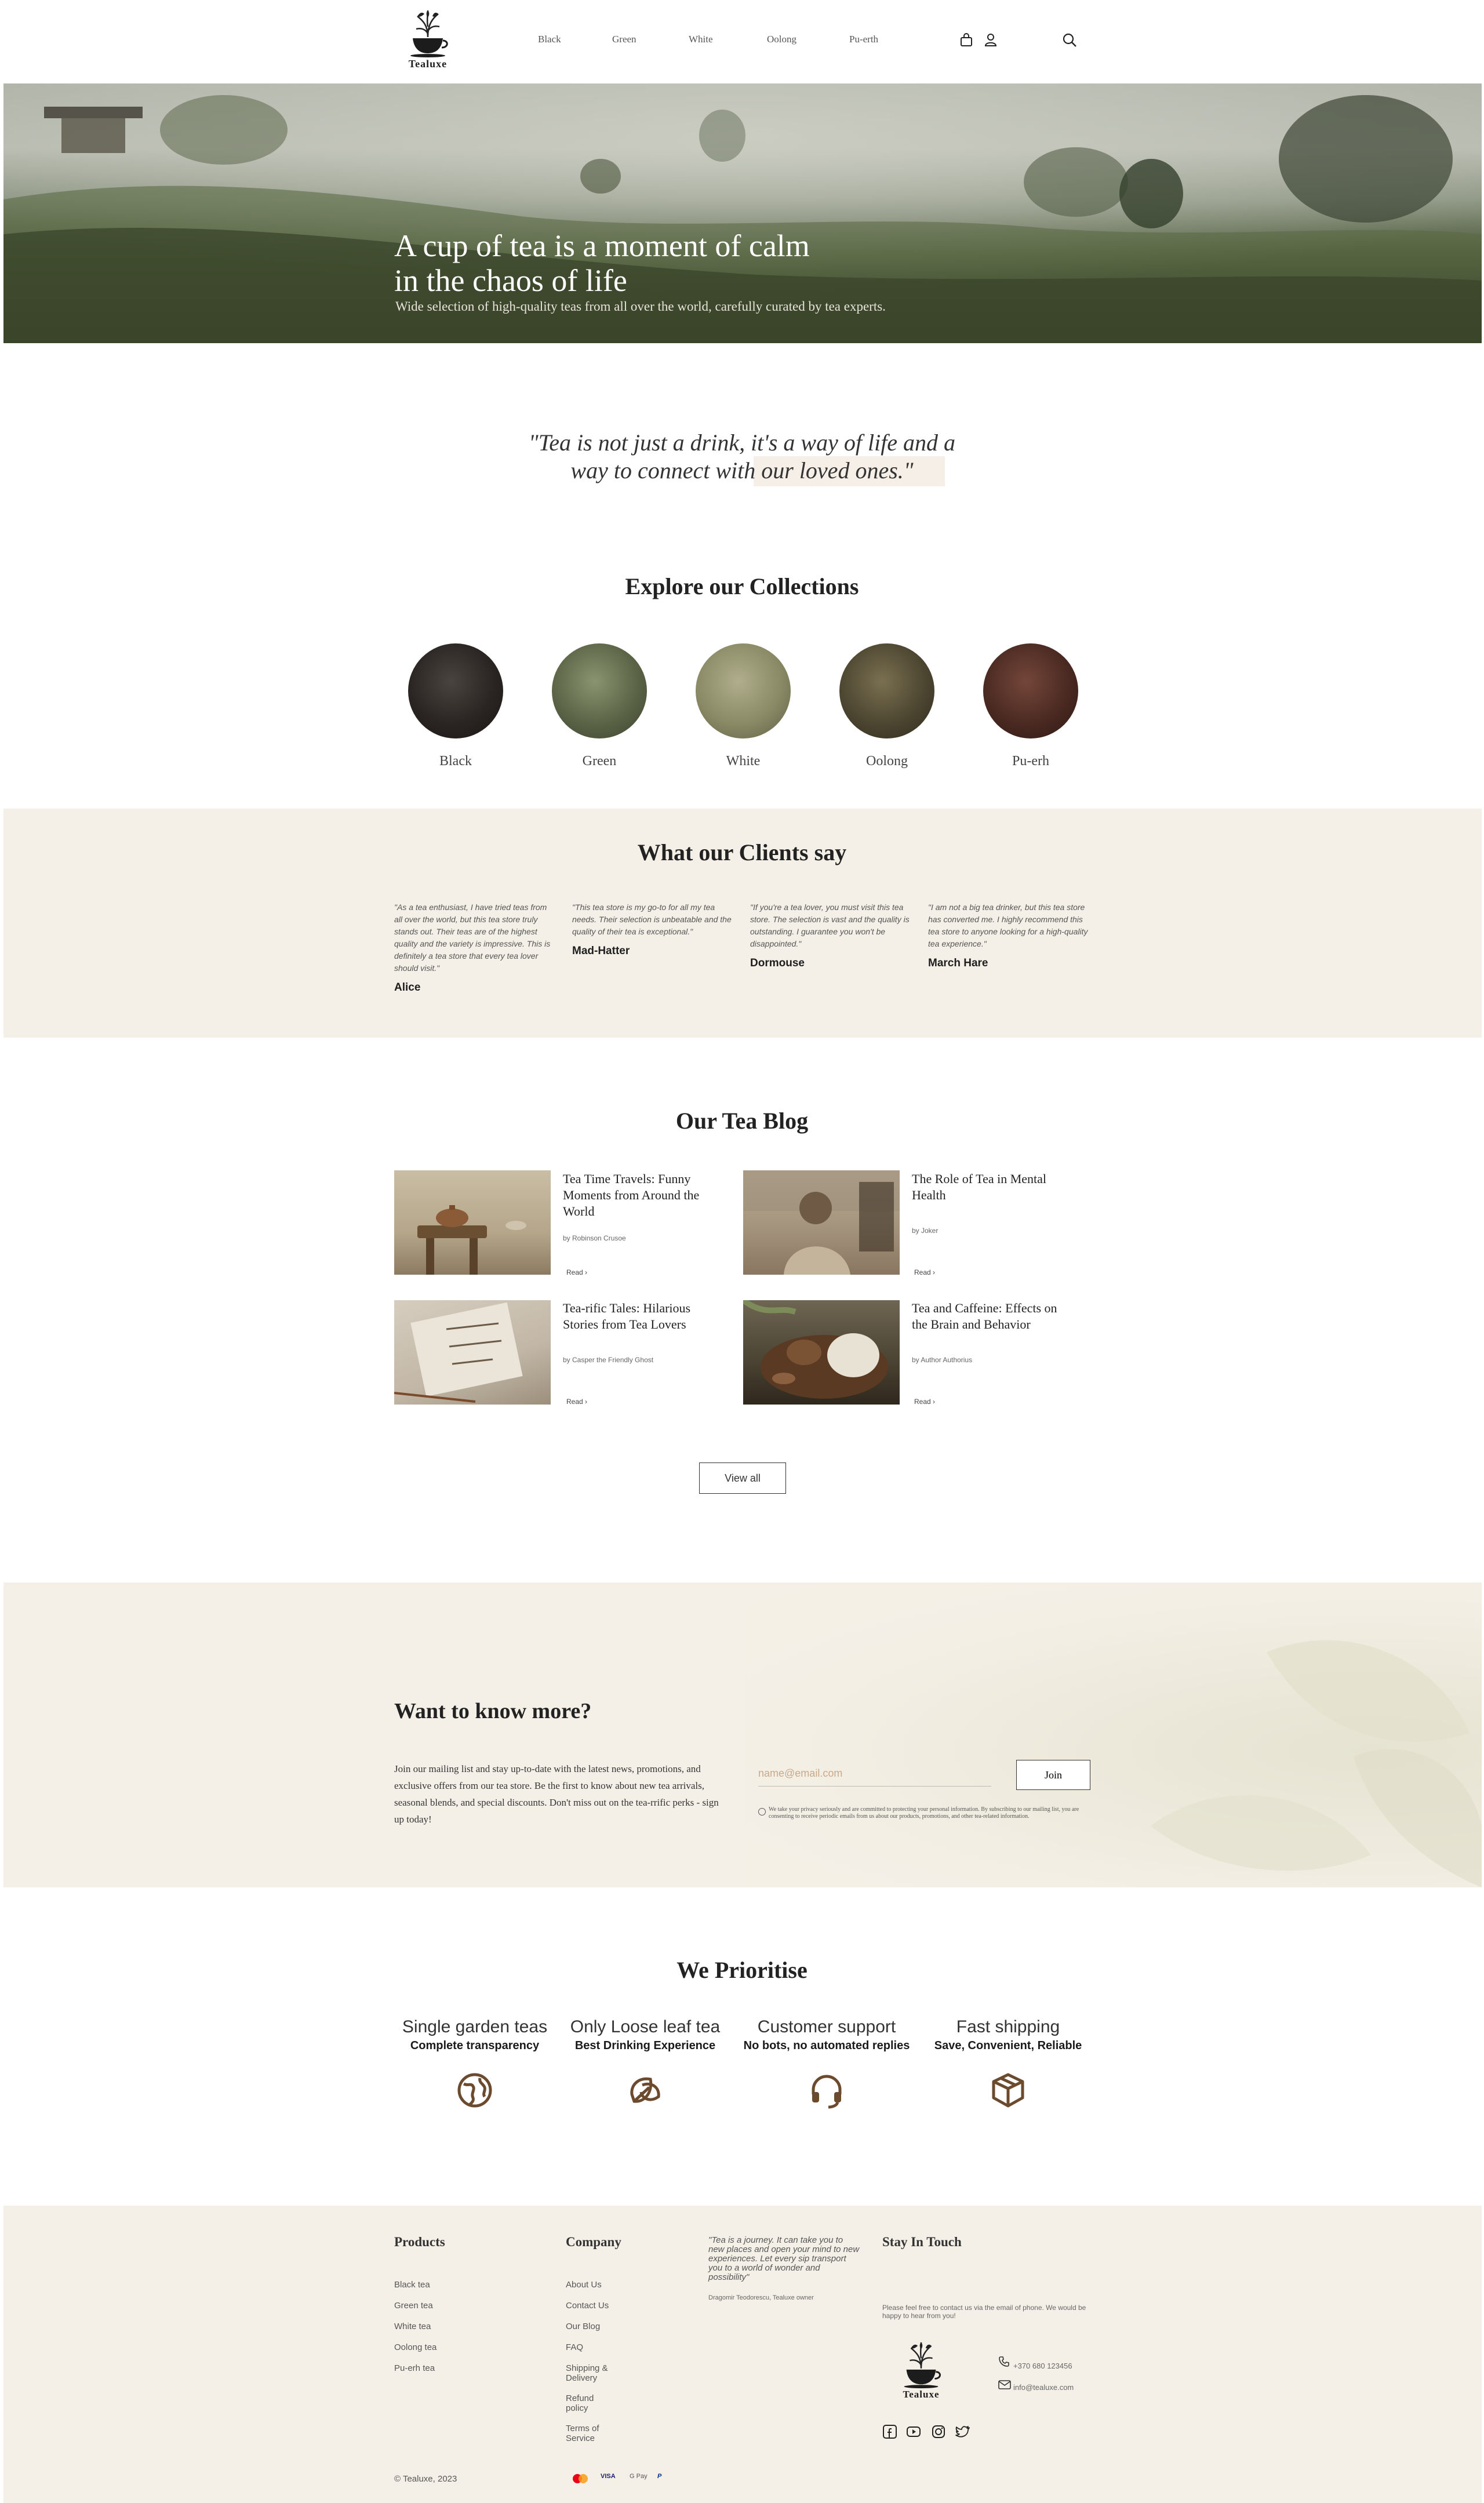  What do you see at coordinates (659, 2476) in the screenshot?
I see `paypal-icon: P` at bounding box center [659, 2476].